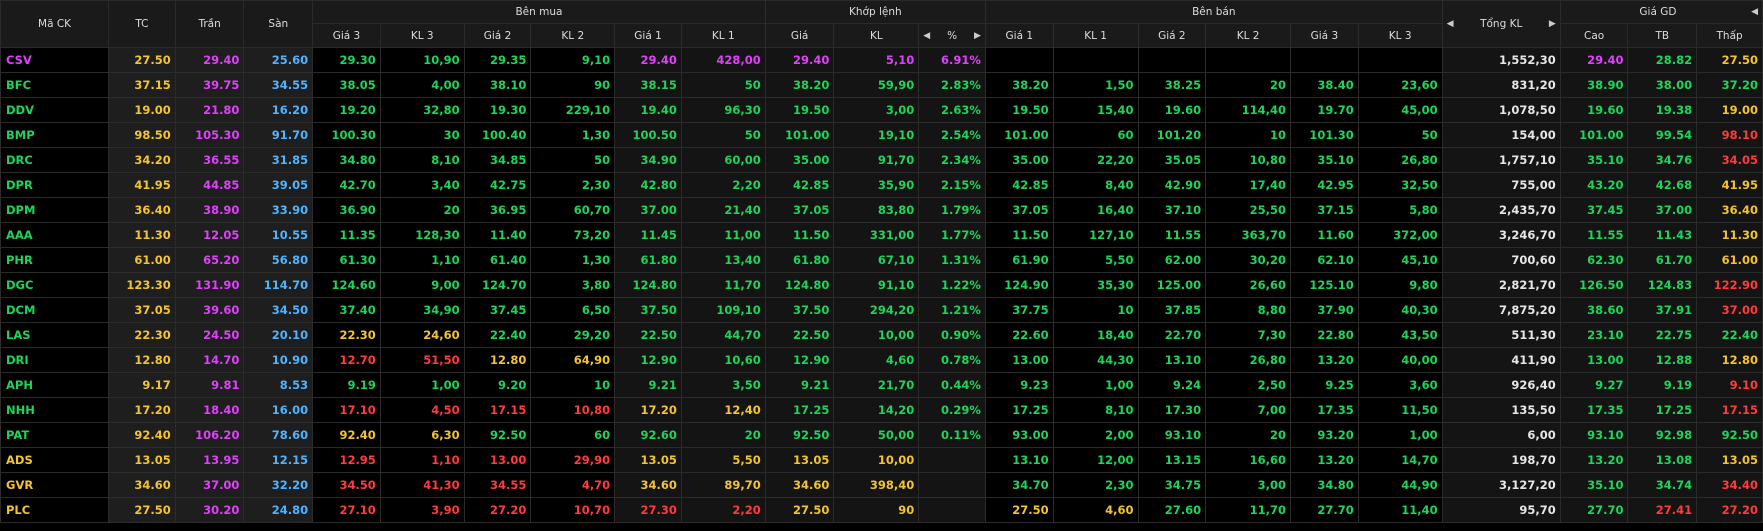  I want to click on col-sell-g1: Giá 1, so click(1019, 35).